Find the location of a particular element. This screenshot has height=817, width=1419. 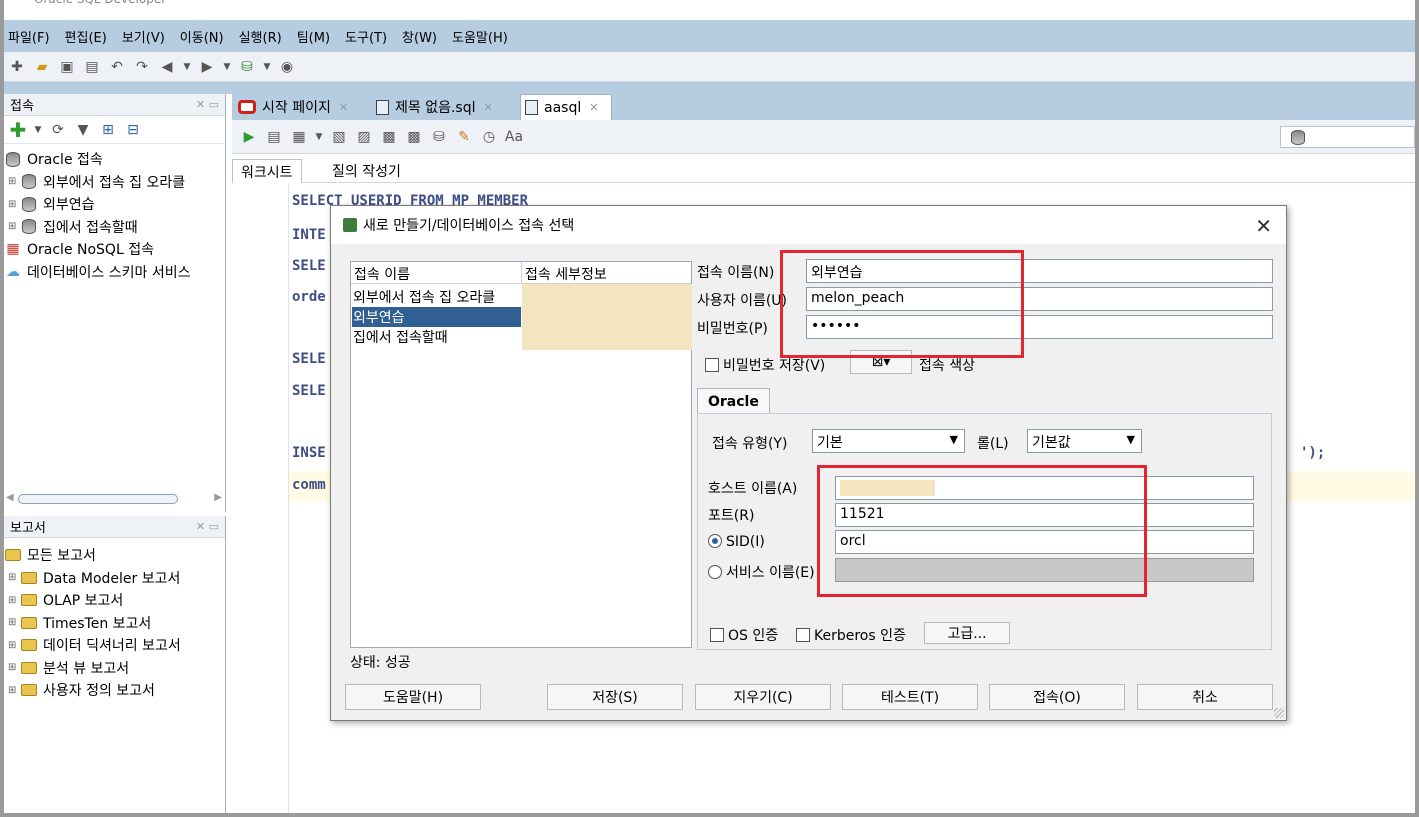

tree-item-report: ⊞ 분석 뷰 보고서 is located at coordinates (114, 668).